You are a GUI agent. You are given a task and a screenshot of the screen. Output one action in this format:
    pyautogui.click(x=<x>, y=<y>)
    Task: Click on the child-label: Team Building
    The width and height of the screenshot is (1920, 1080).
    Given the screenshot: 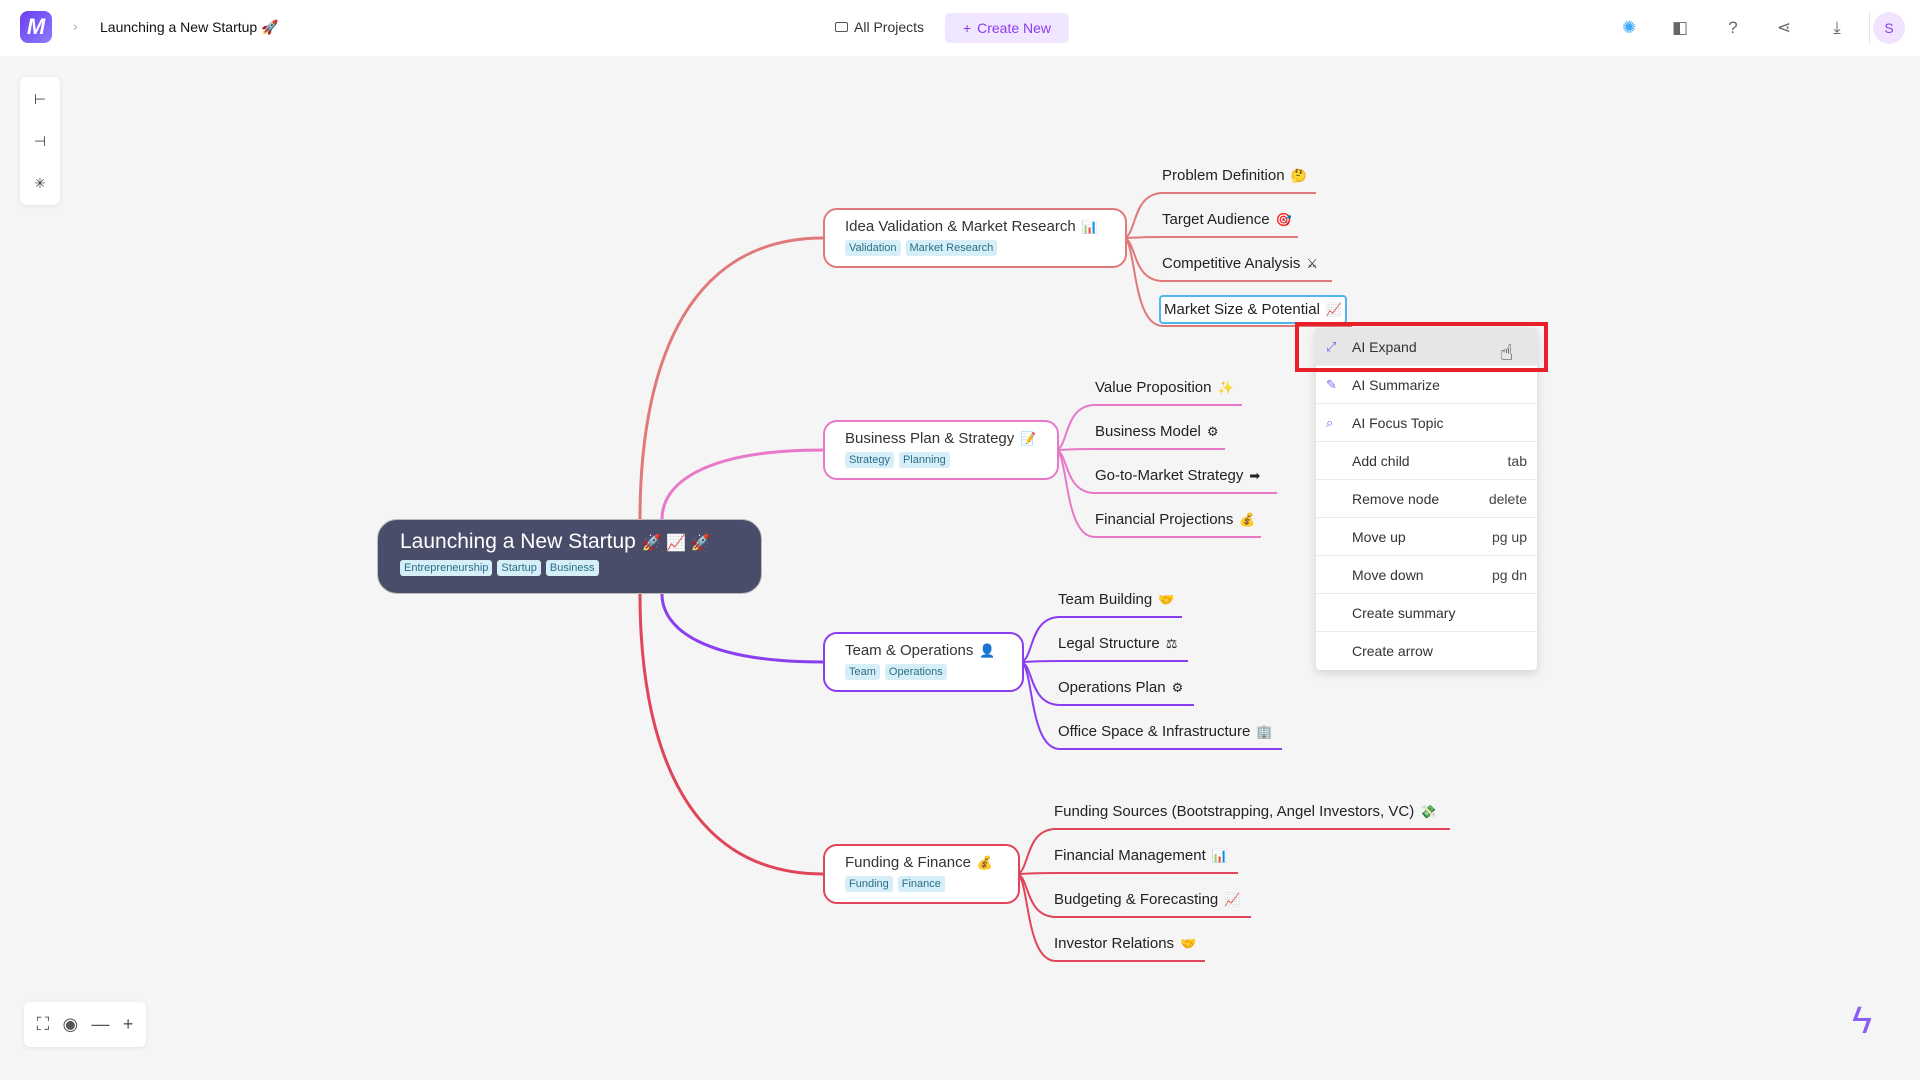 What is the action you would take?
    pyautogui.click(x=1105, y=599)
    